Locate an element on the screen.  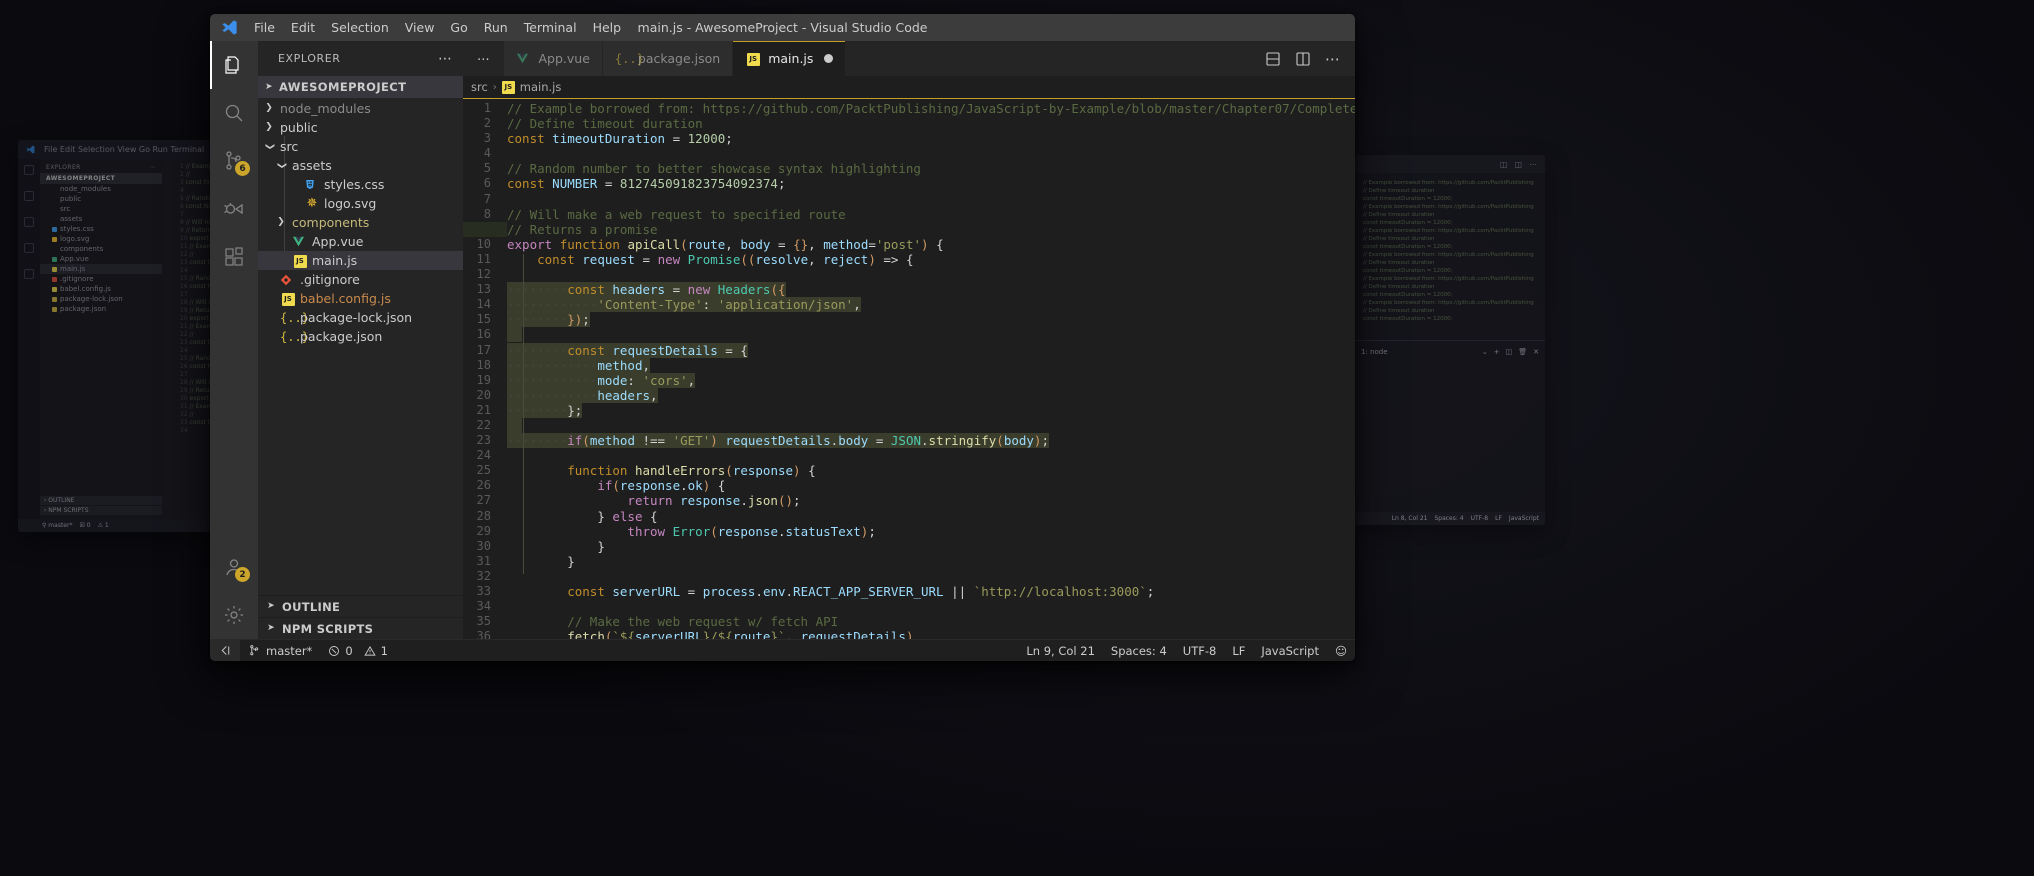
menu-item-view: View is located at coordinates (420, 27).